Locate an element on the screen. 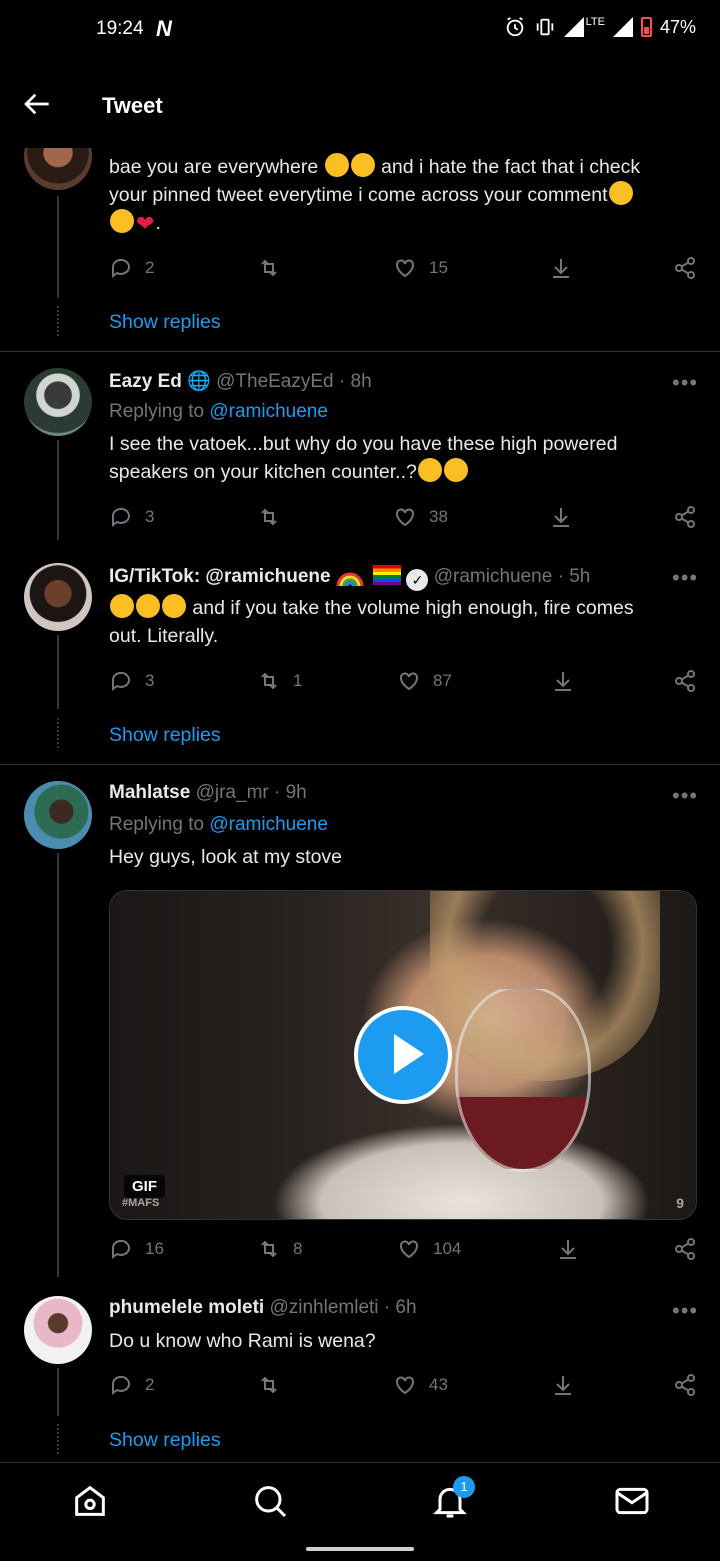  tweet-actions: 3 1 87 is located at coordinates (404, 683).